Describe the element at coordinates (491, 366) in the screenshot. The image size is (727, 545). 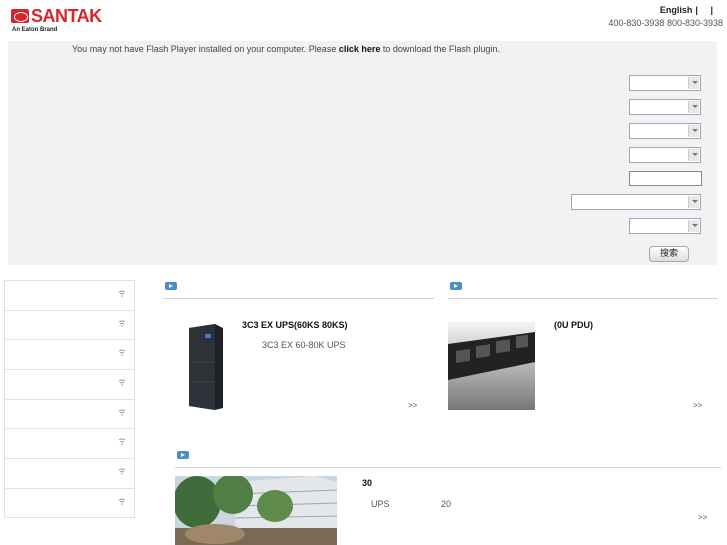
I see `pdu-image` at that location.